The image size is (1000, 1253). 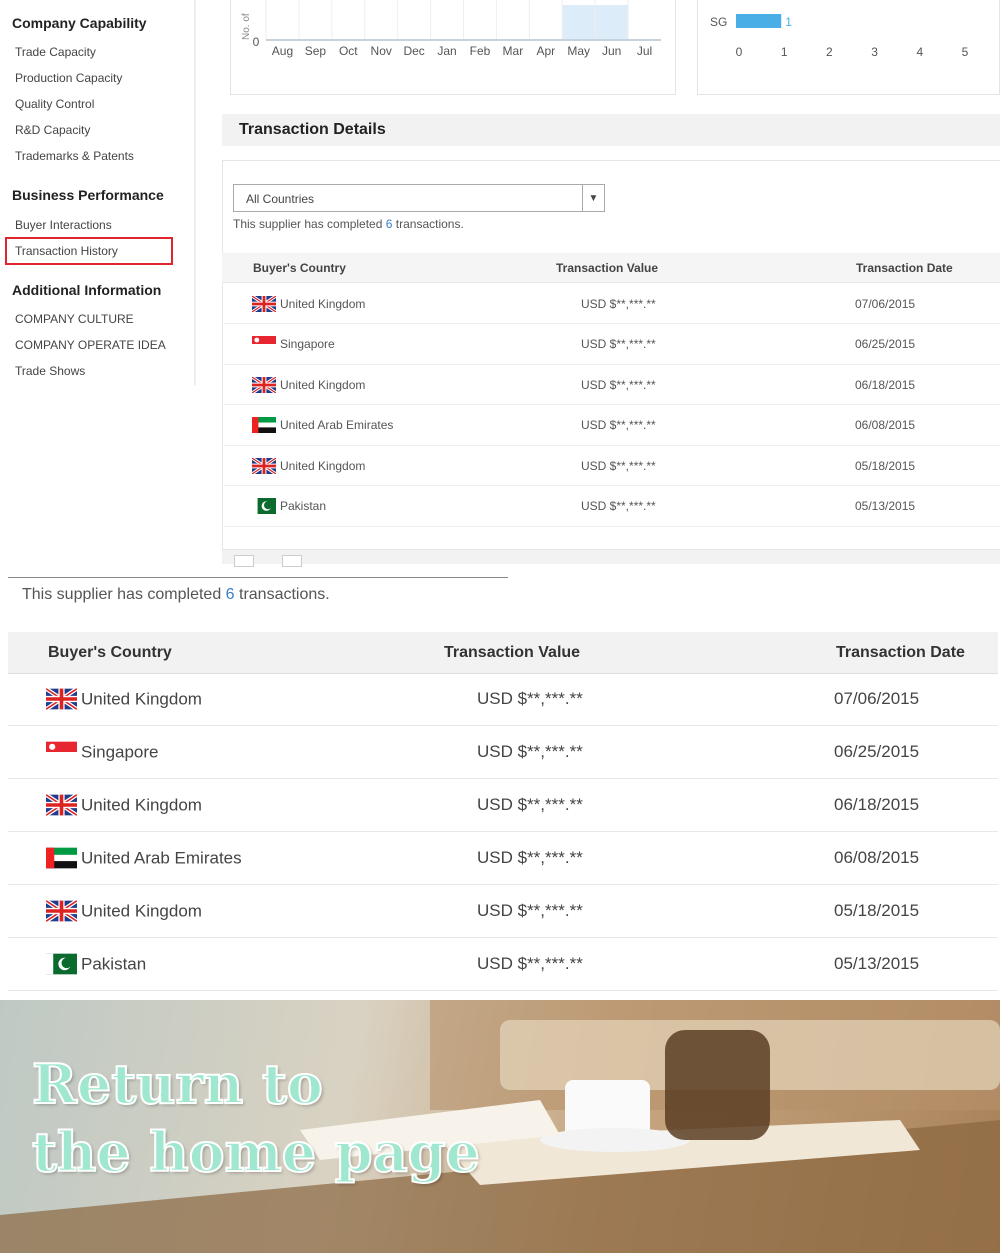 I want to click on header-value: Transaction Value, so click(x=512, y=652).